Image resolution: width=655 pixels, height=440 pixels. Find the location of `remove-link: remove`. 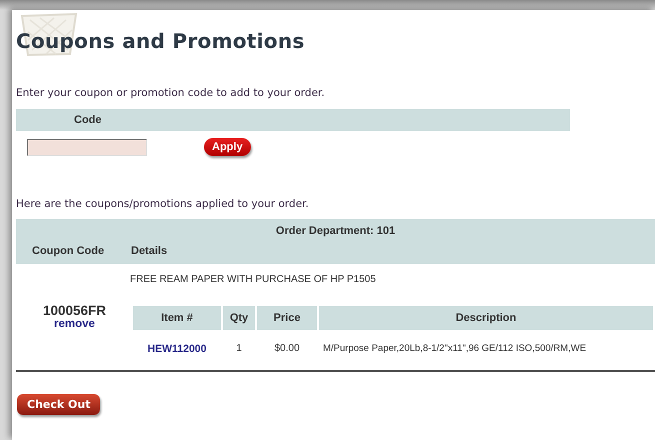

remove-link: remove is located at coordinates (74, 324).